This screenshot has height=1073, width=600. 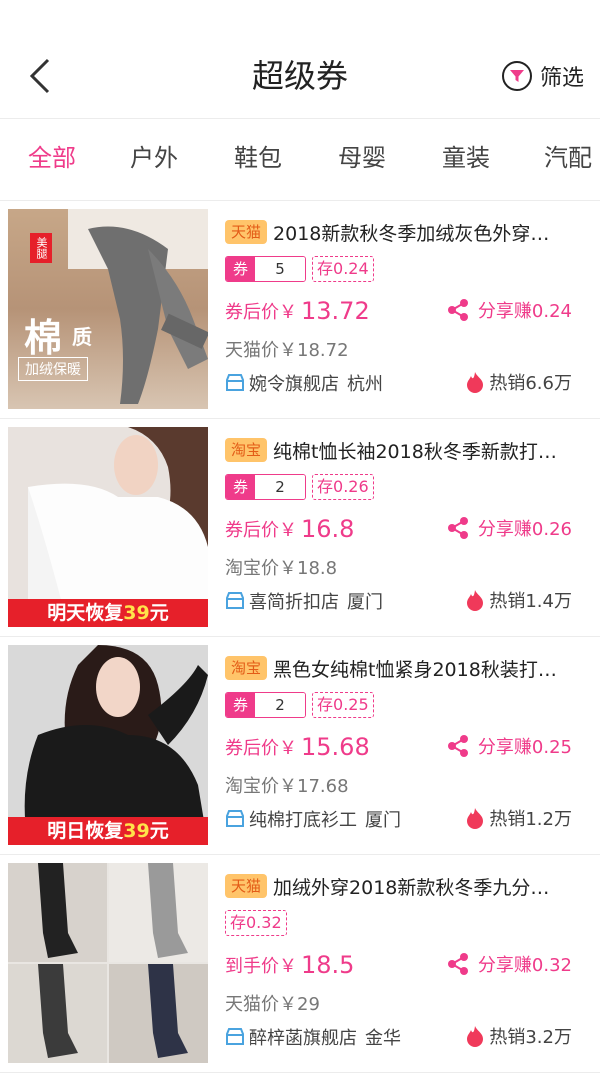 What do you see at coordinates (294, 602) in the screenshot?
I see `shop-name: 喜简折扣店` at bounding box center [294, 602].